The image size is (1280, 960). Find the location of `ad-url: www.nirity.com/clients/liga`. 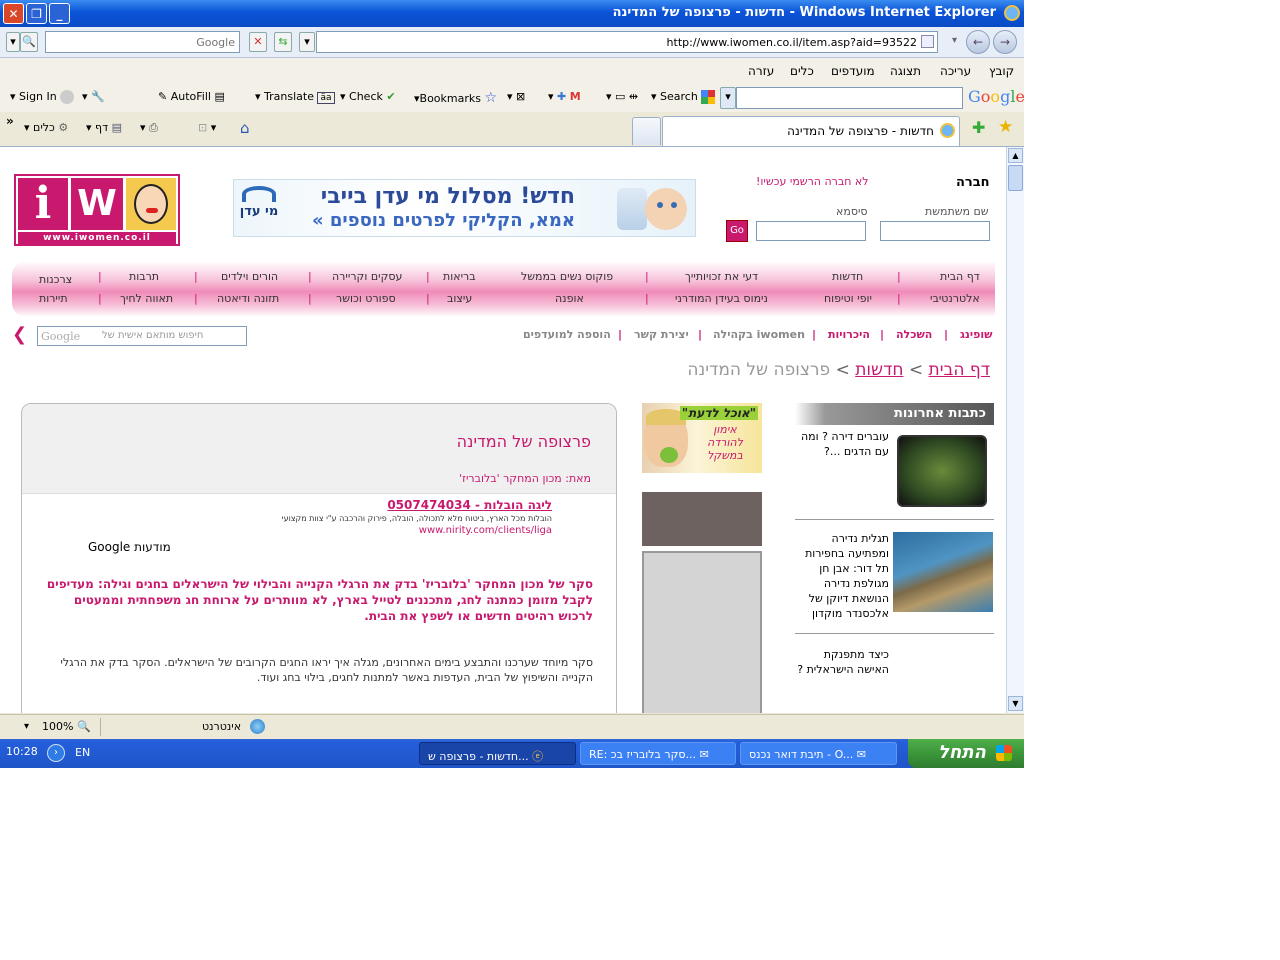

ad-url: www.nirity.com/clients/liga is located at coordinates (485, 530).